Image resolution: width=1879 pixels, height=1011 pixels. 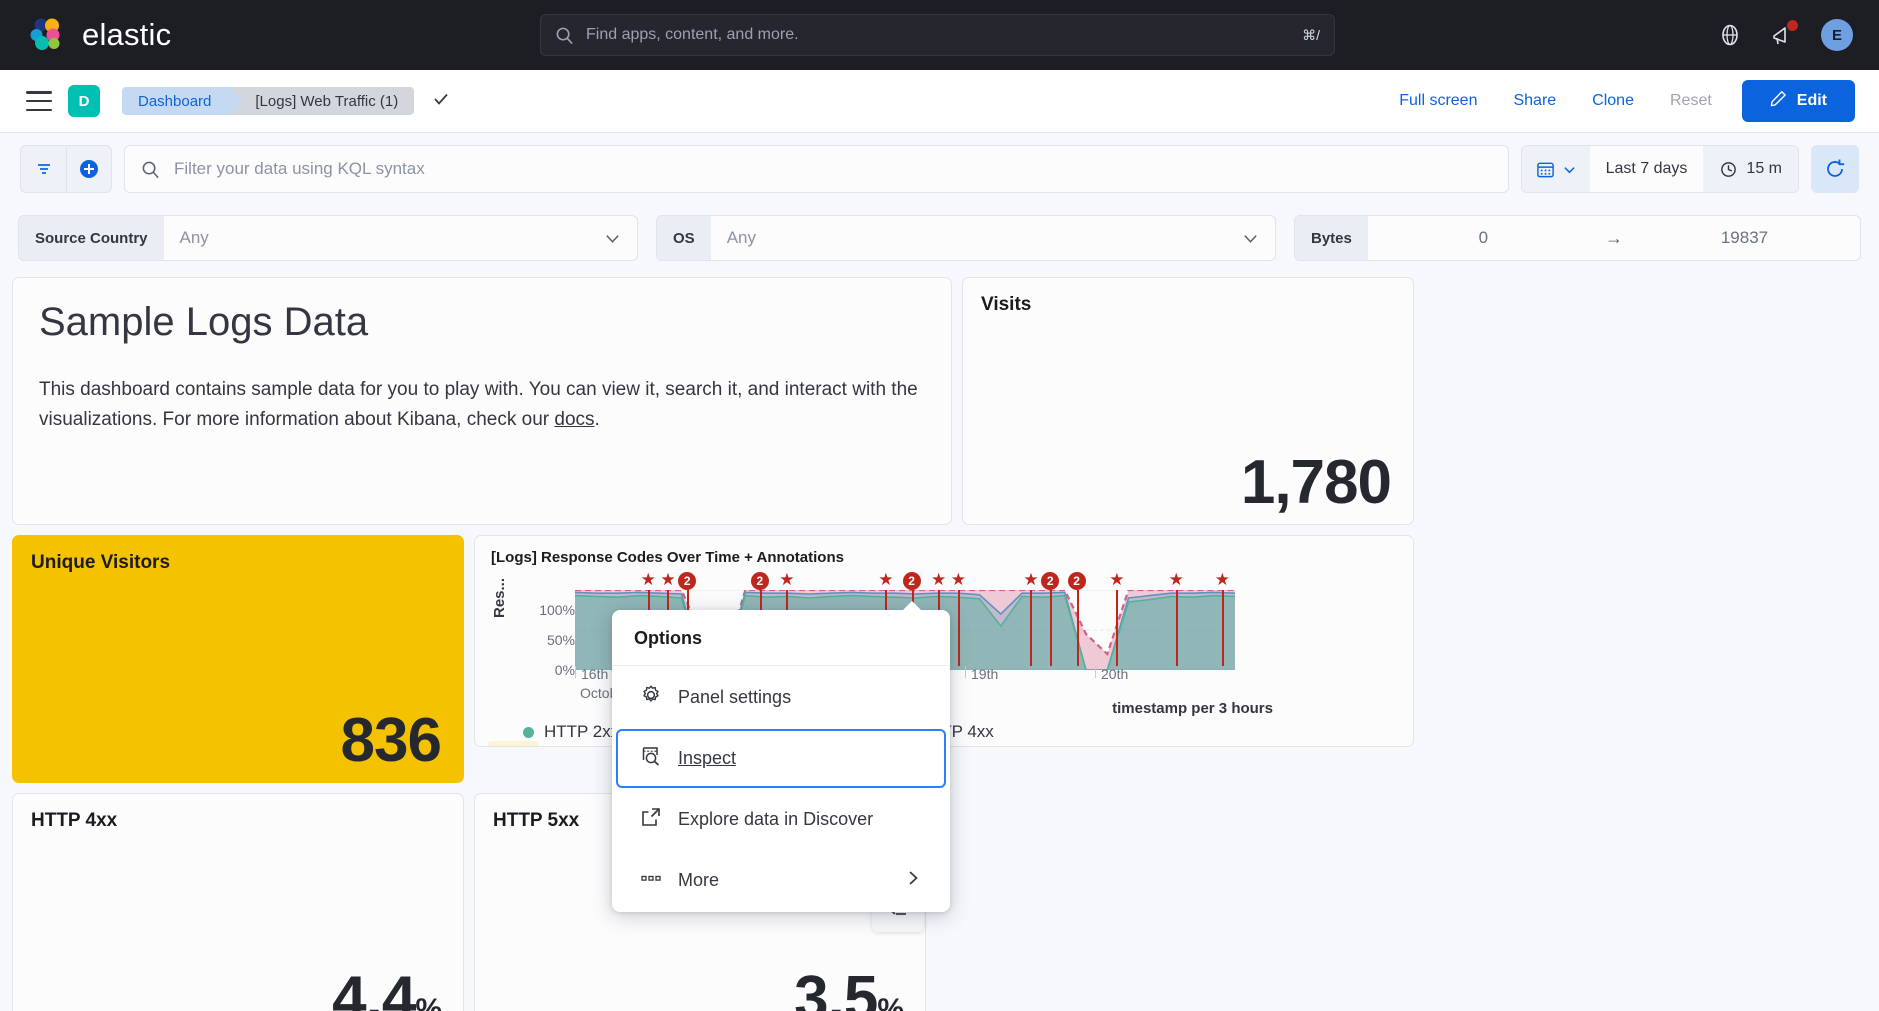 I want to click on avatar: E, so click(x=1837, y=35).